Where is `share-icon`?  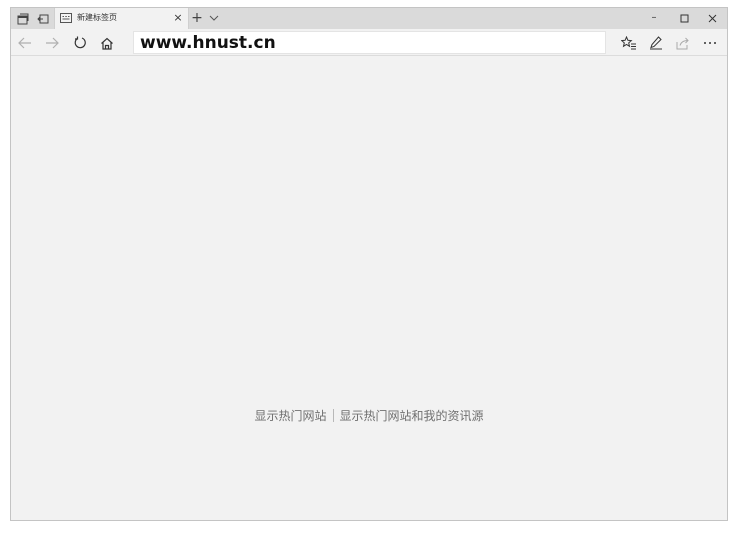 share-icon is located at coordinates (682, 43).